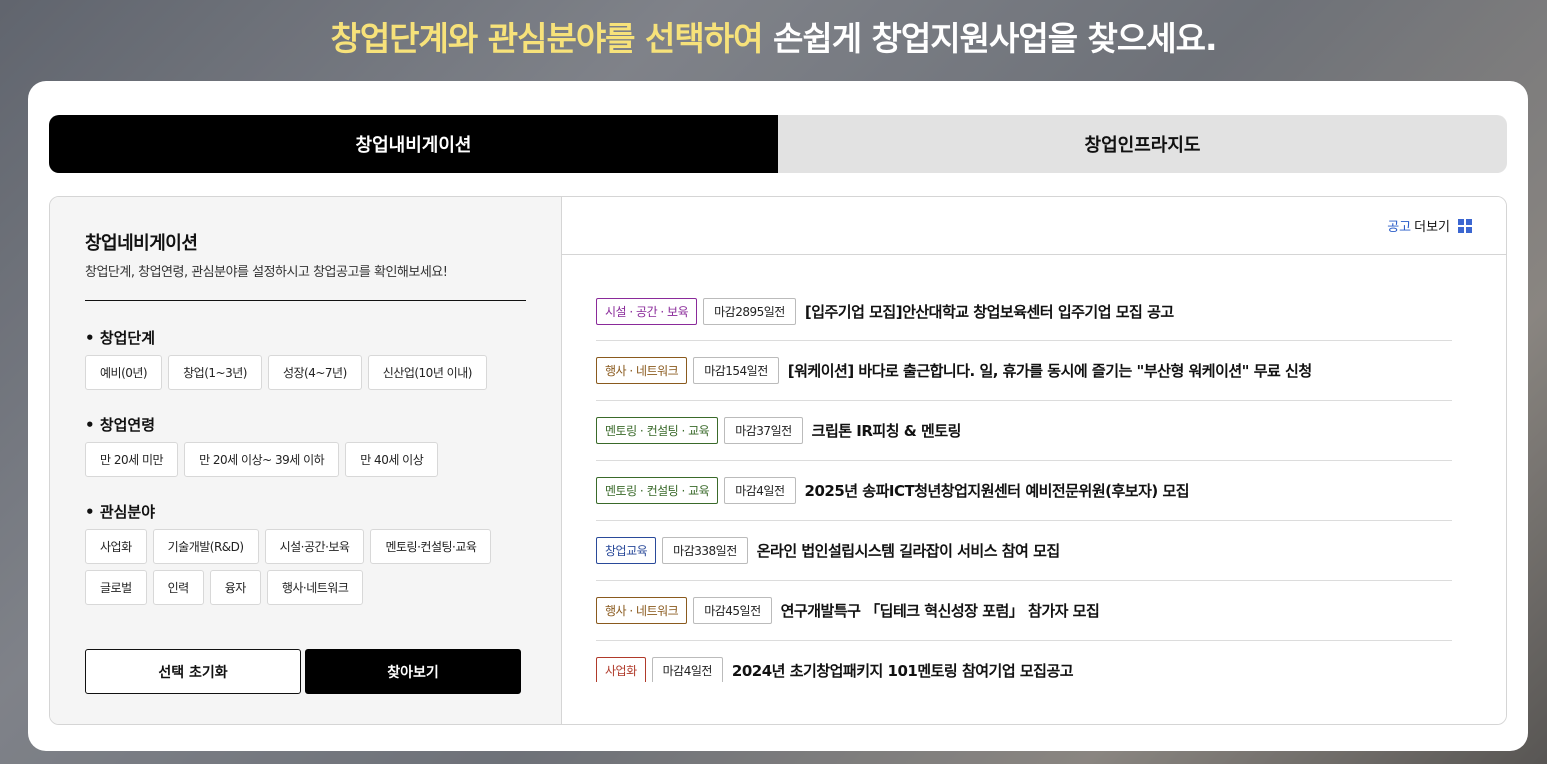 The height and width of the screenshot is (764, 1547). What do you see at coordinates (215, 372) in the screenshot?
I see `stage-chip: 창업(1~3년)` at bounding box center [215, 372].